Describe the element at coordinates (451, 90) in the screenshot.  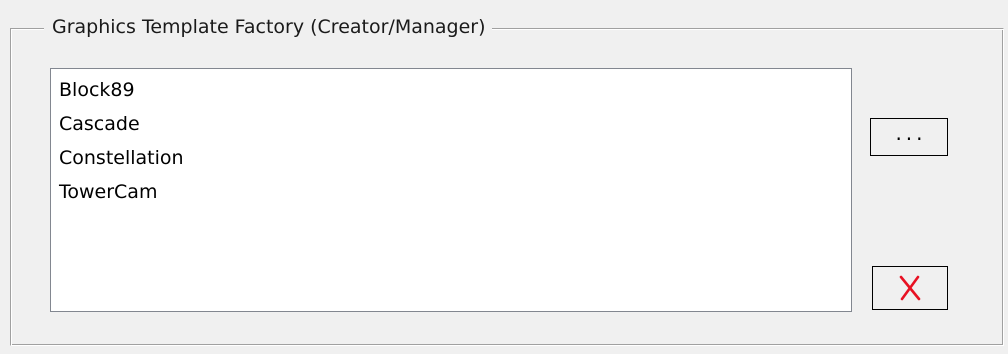
I see `list-item: Block89` at that location.